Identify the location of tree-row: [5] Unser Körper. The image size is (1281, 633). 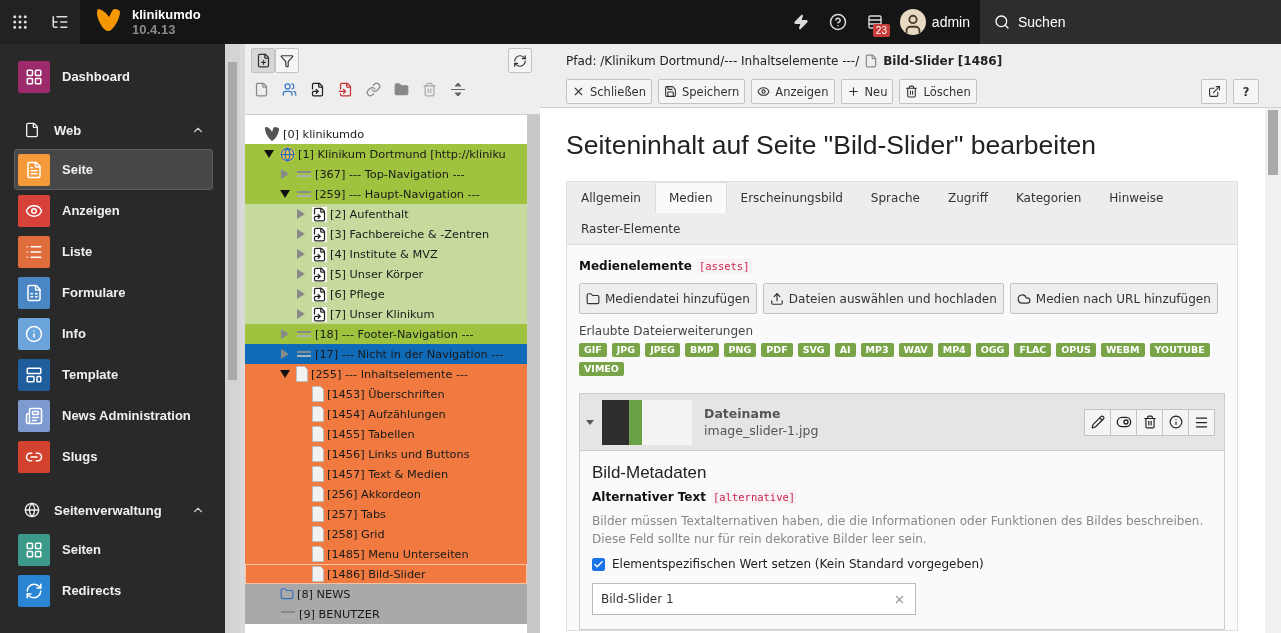
(386, 274).